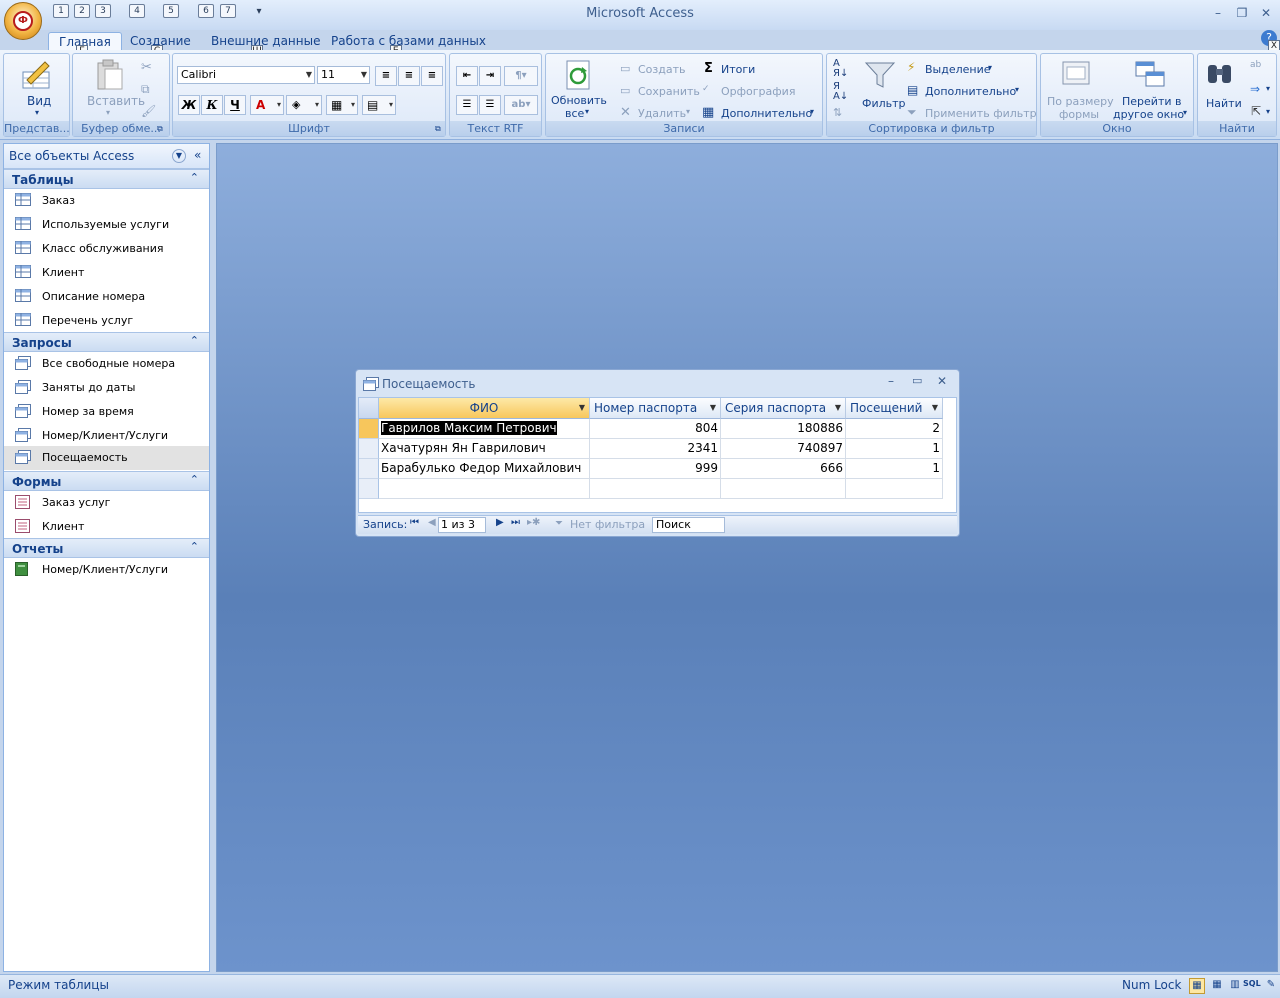  I want to click on format-painter-icon: 🖌, so click(148, 111).